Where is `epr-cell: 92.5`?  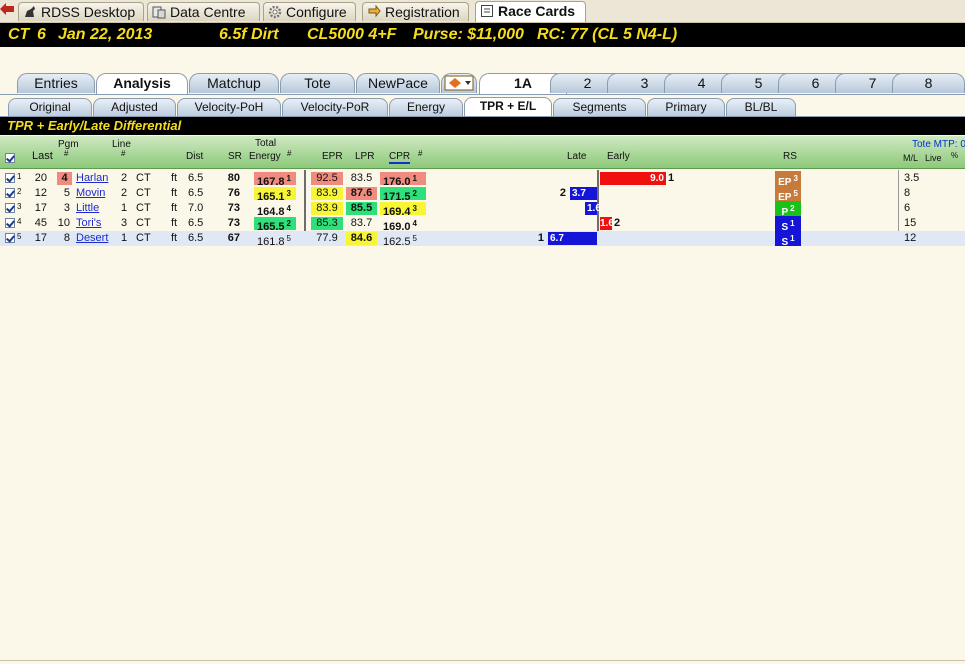
epr-cell: 92.5 is located at coordinates (327, 178).